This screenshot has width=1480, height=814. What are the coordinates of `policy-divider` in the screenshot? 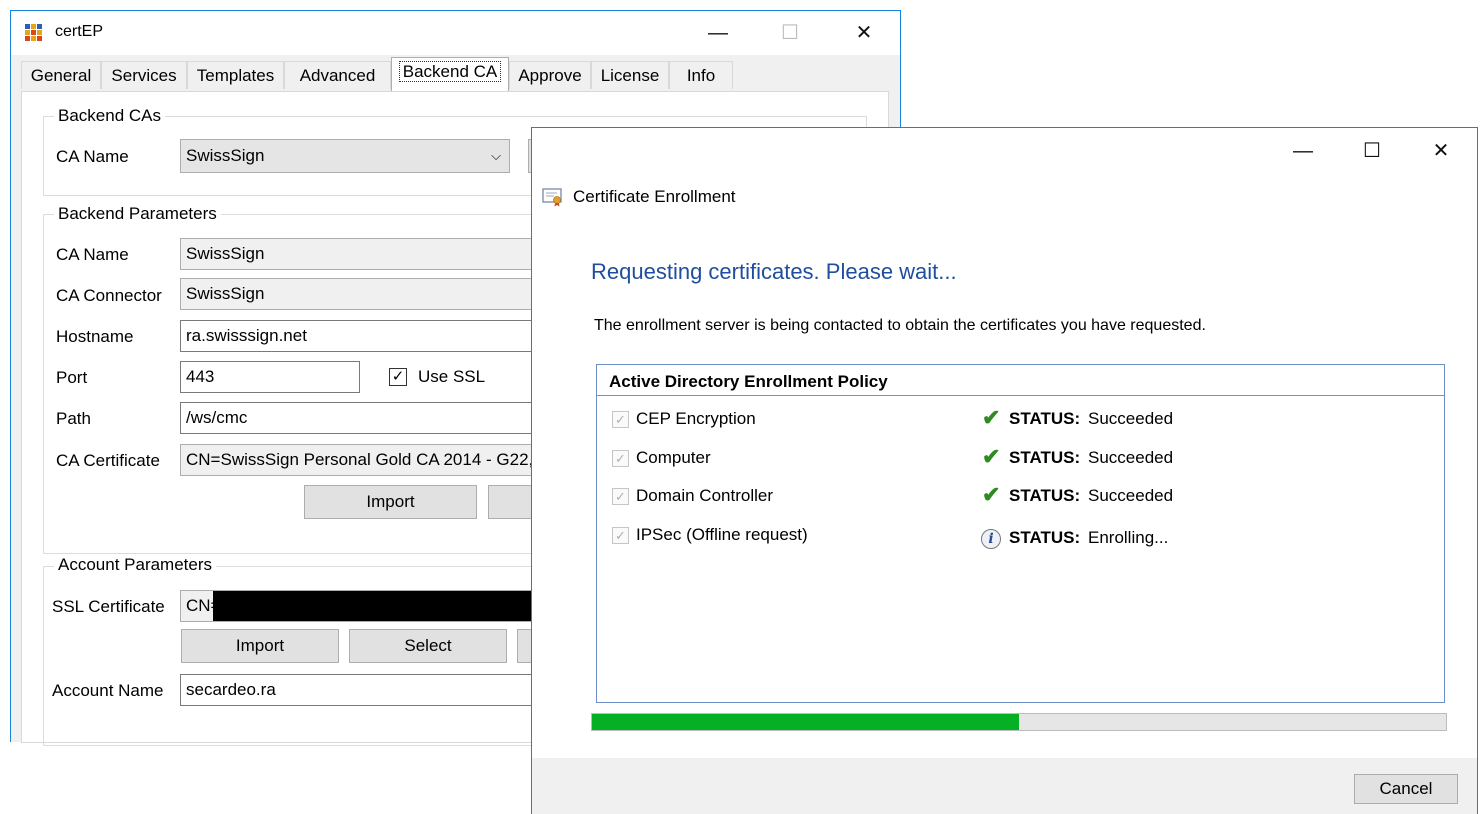 It's located at (1020, 395).